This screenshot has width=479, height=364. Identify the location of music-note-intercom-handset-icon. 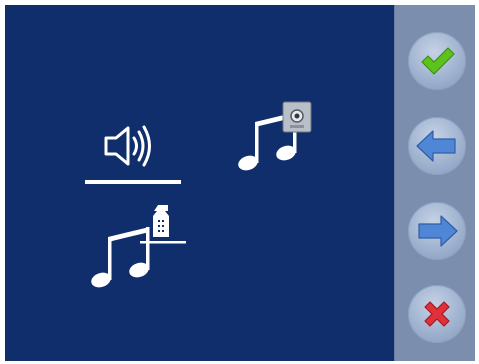
(138, 246).